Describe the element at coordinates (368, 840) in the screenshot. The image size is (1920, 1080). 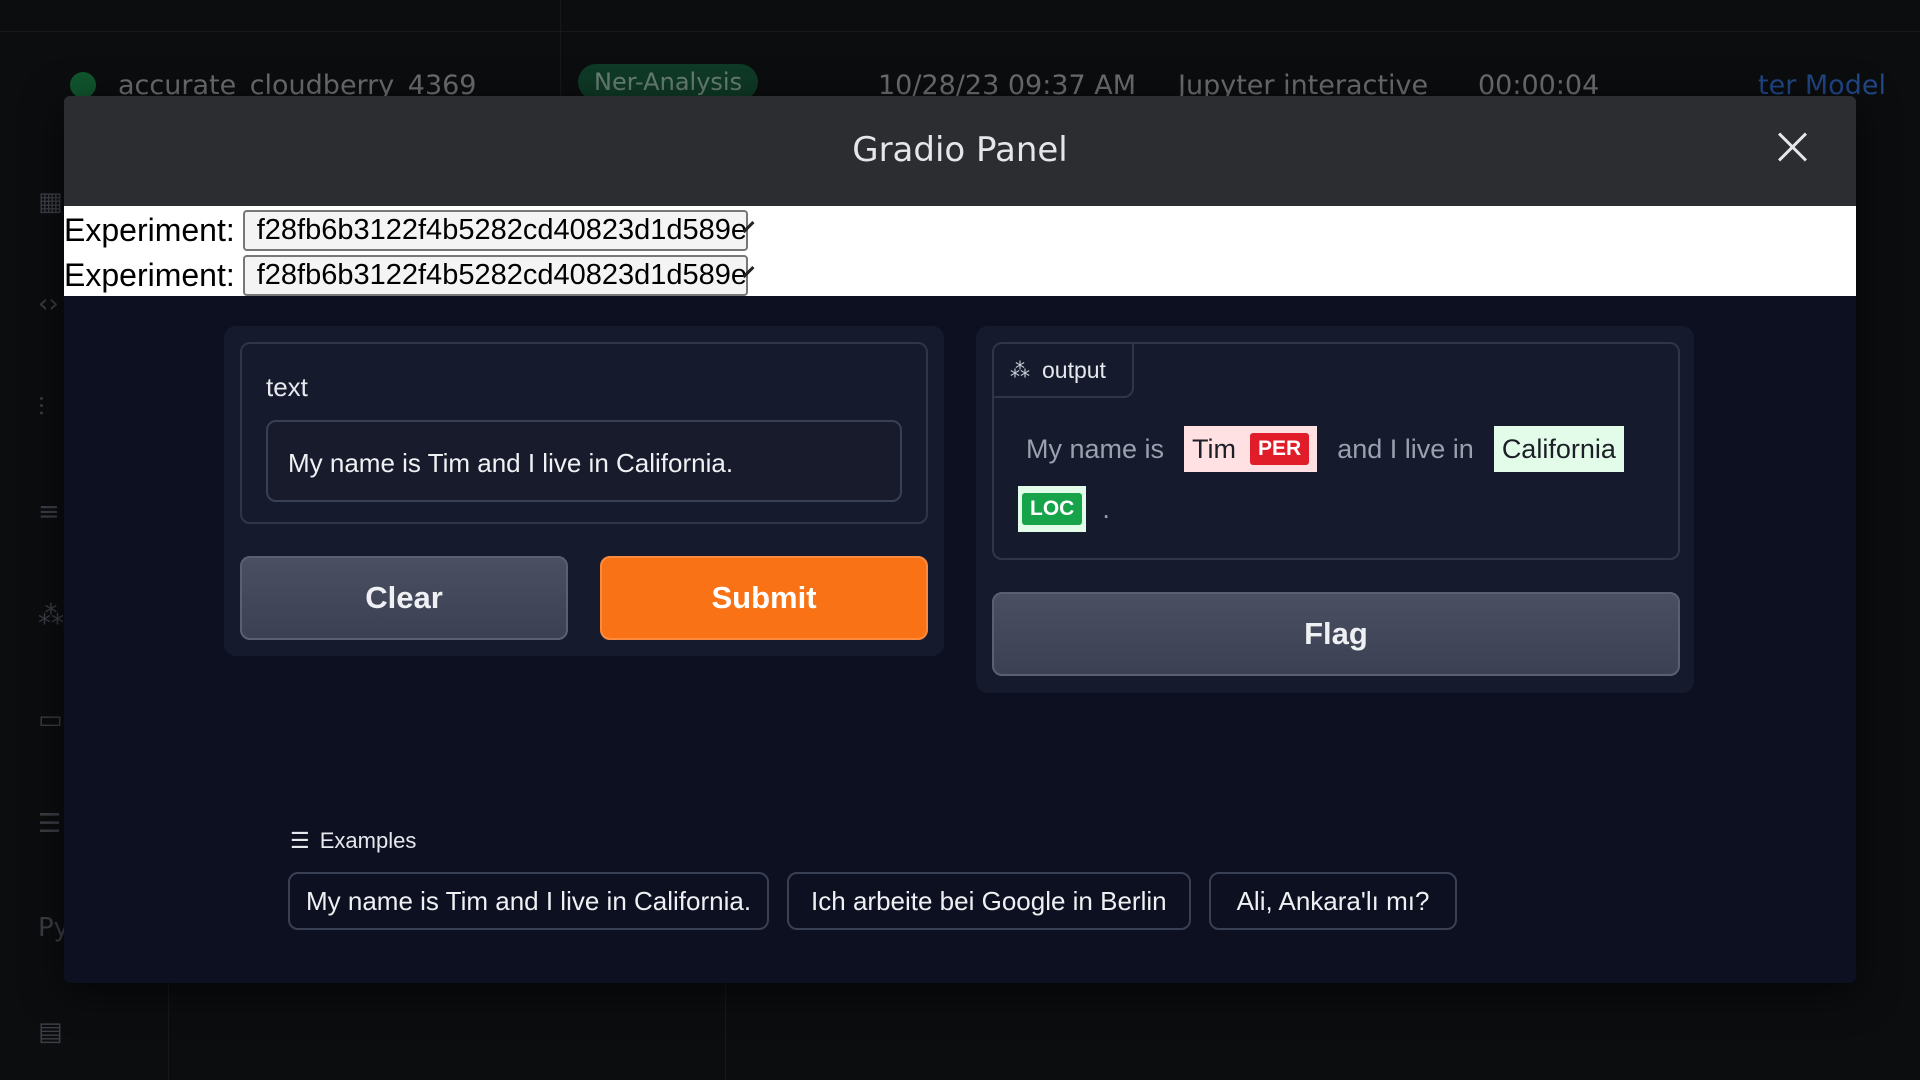
I see `examples-label: Examples` at that location.